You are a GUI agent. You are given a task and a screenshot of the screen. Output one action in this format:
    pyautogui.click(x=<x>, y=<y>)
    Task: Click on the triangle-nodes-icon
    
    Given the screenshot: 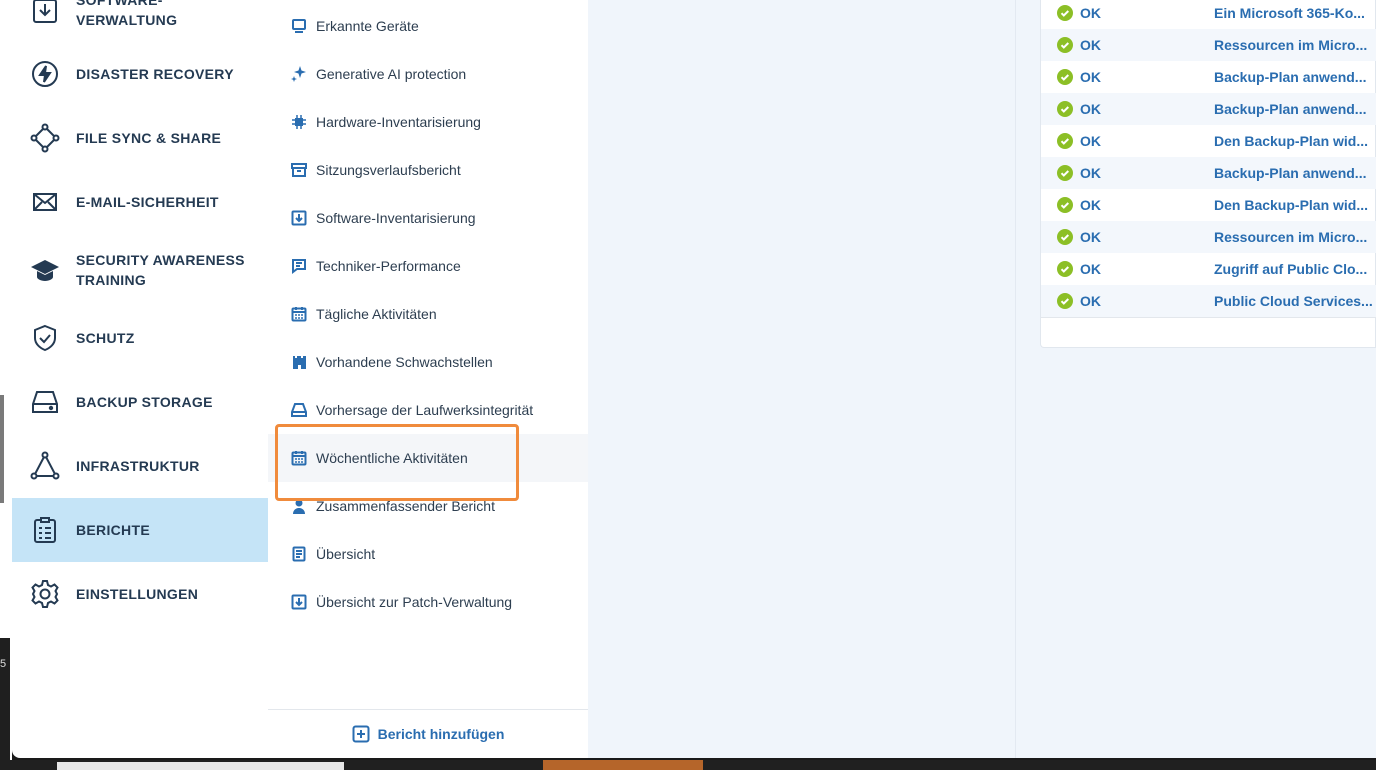 What is the action you would take?
    pyautogui.click(x=45, y=466)
    